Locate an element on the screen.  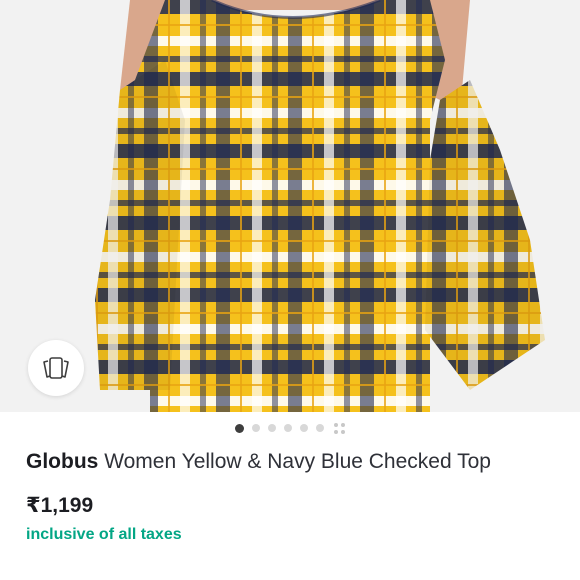
view-similar-button is located at coordinates (56, 368).